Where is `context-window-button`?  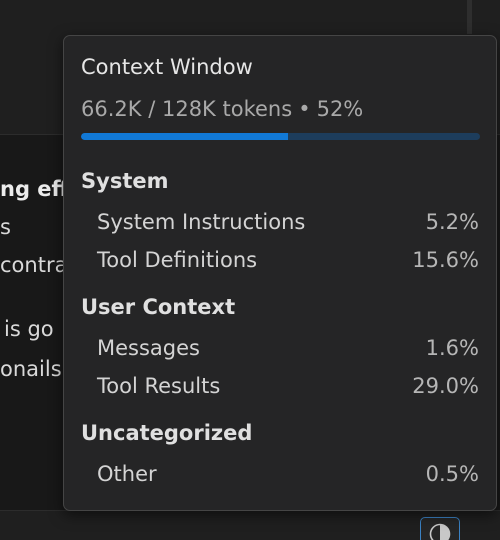
context-window-button is located at coordinates (440, 528).